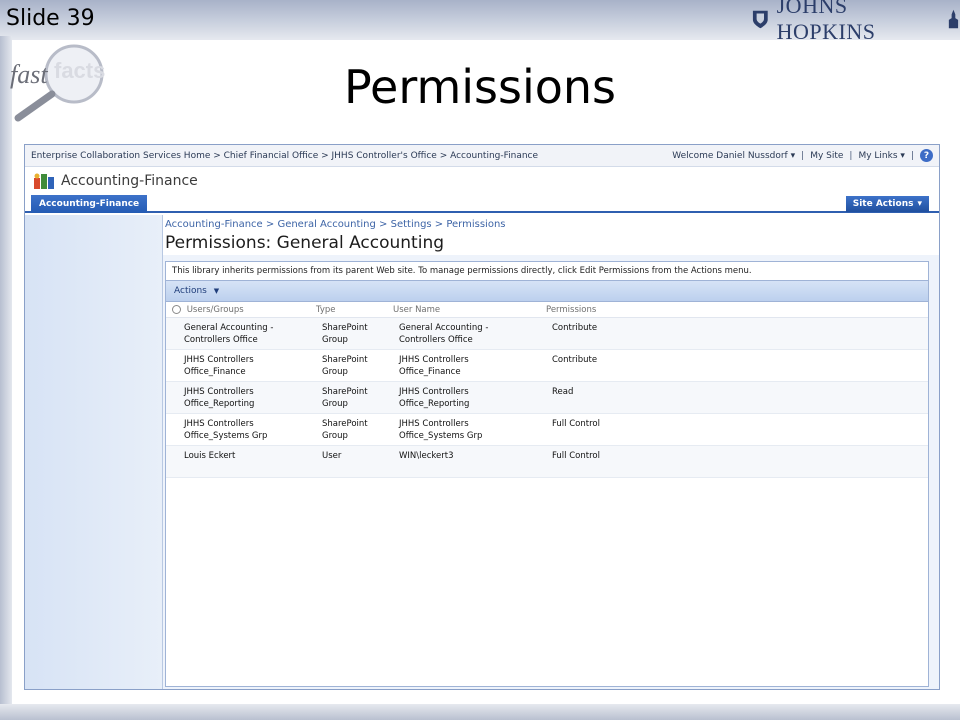  I want to click on tab-accounting-finance: Accounting-Finance, so click(89, 204).